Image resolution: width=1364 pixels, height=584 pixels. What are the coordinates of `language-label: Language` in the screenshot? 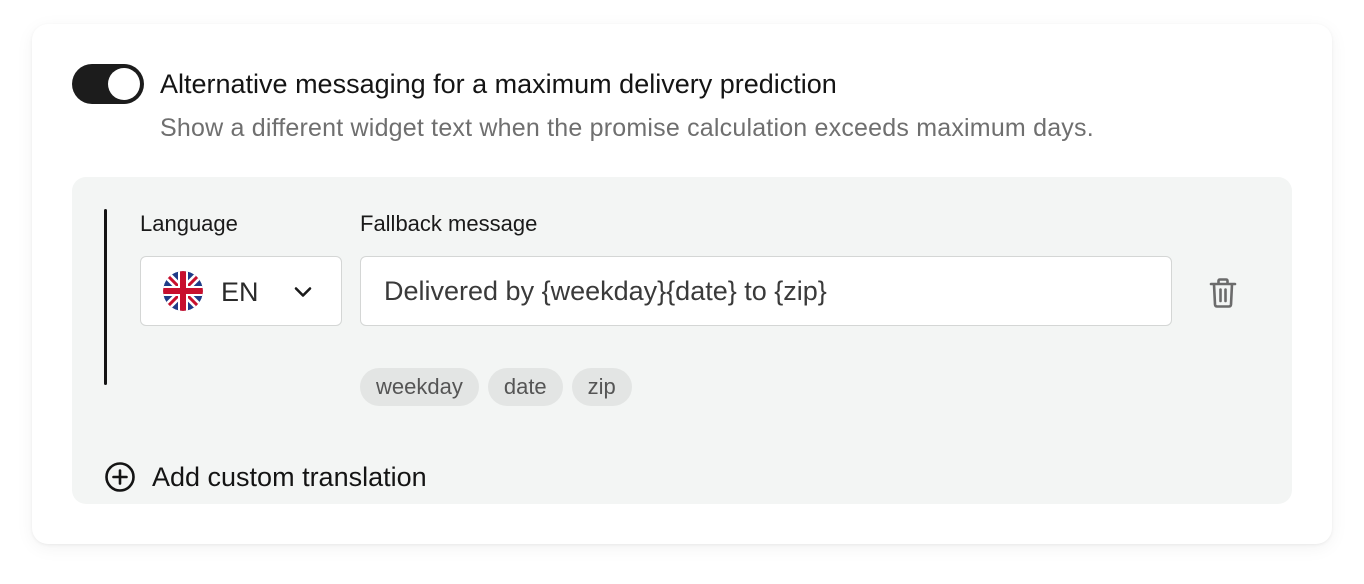 It's located at (189, 223).